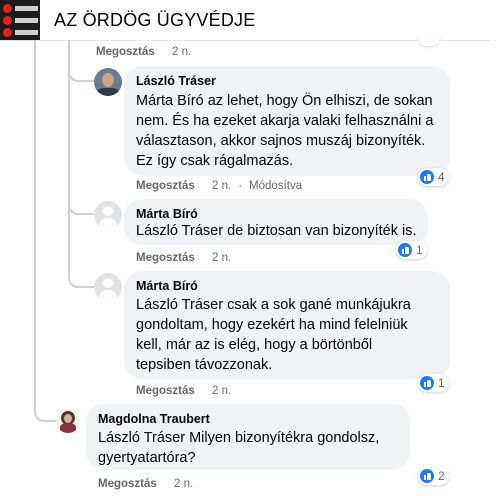 The width and height of the screenshot is (496, 496). What do you see at coordinates (154, 20) in the screenshot?
I see `page-title: AZ ÖRDÖG ÜGYVÉDJE` at bounding box center [154, 20].